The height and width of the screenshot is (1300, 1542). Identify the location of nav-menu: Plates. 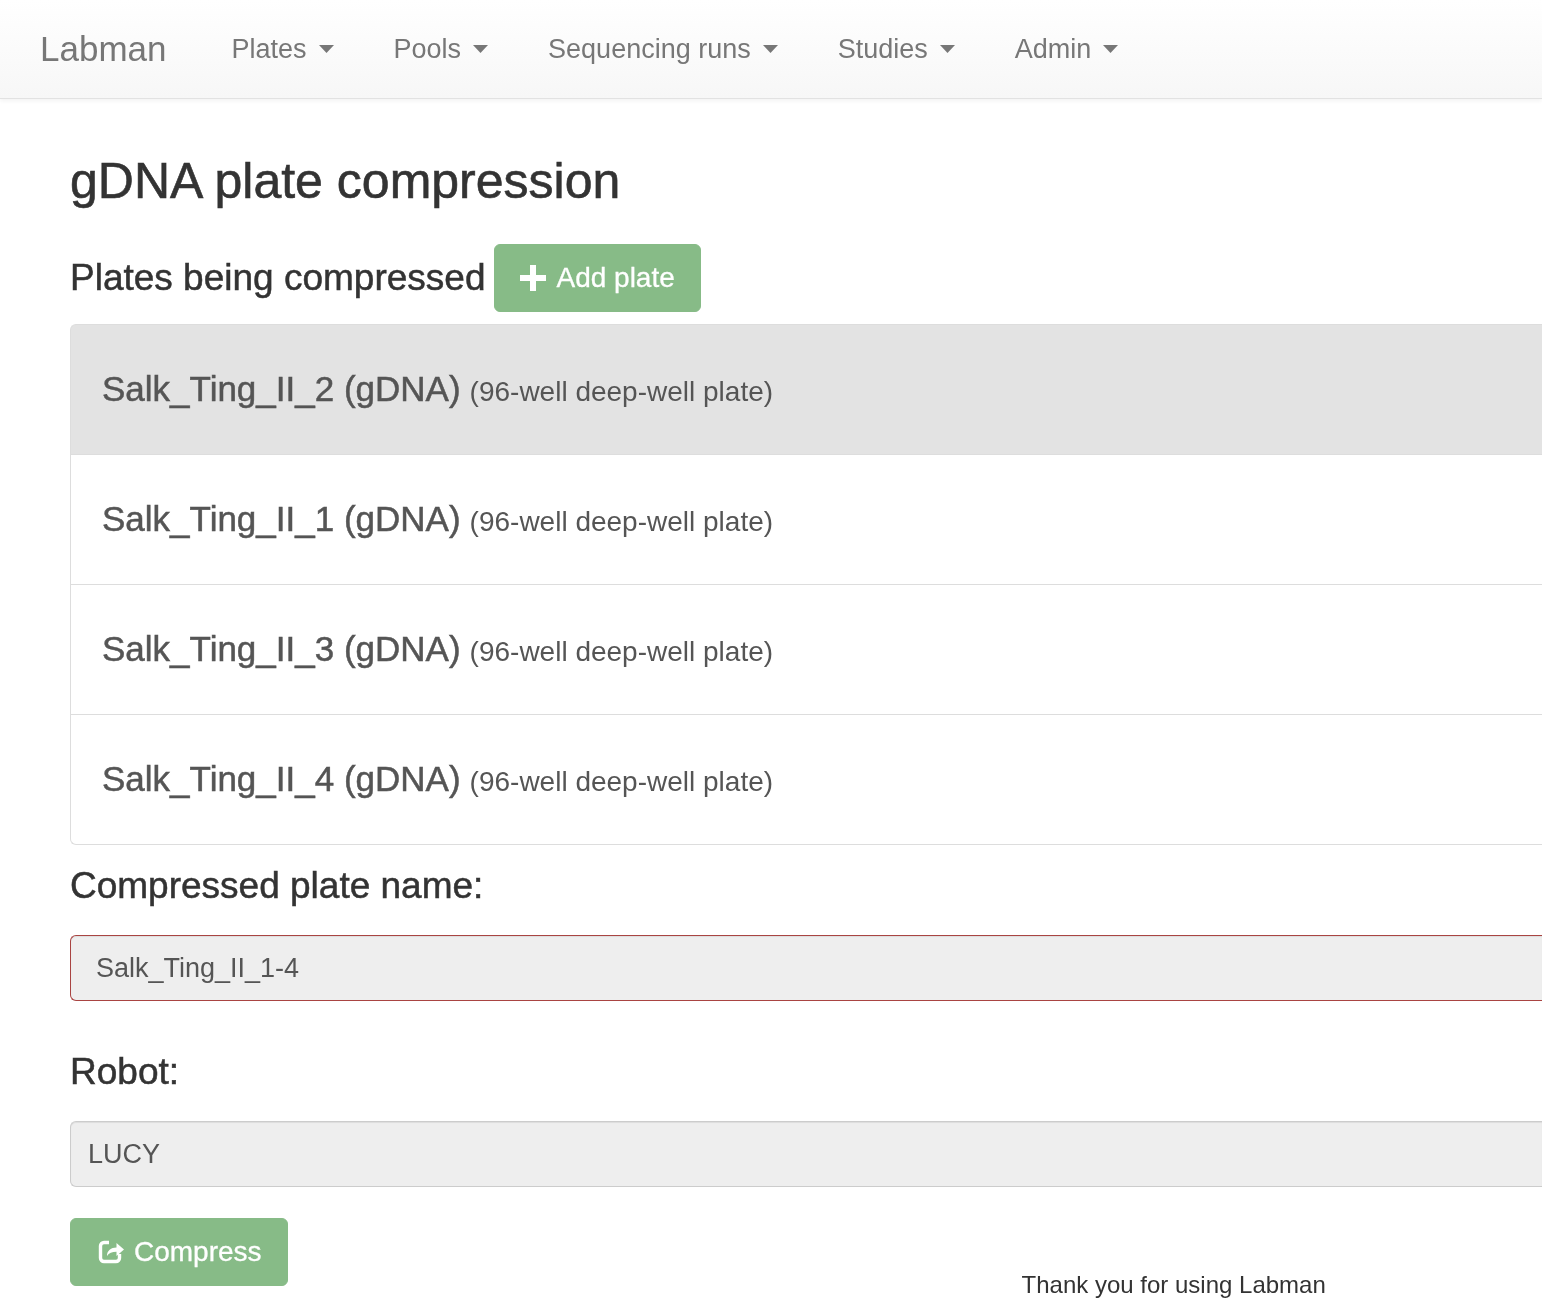
(282, 49).